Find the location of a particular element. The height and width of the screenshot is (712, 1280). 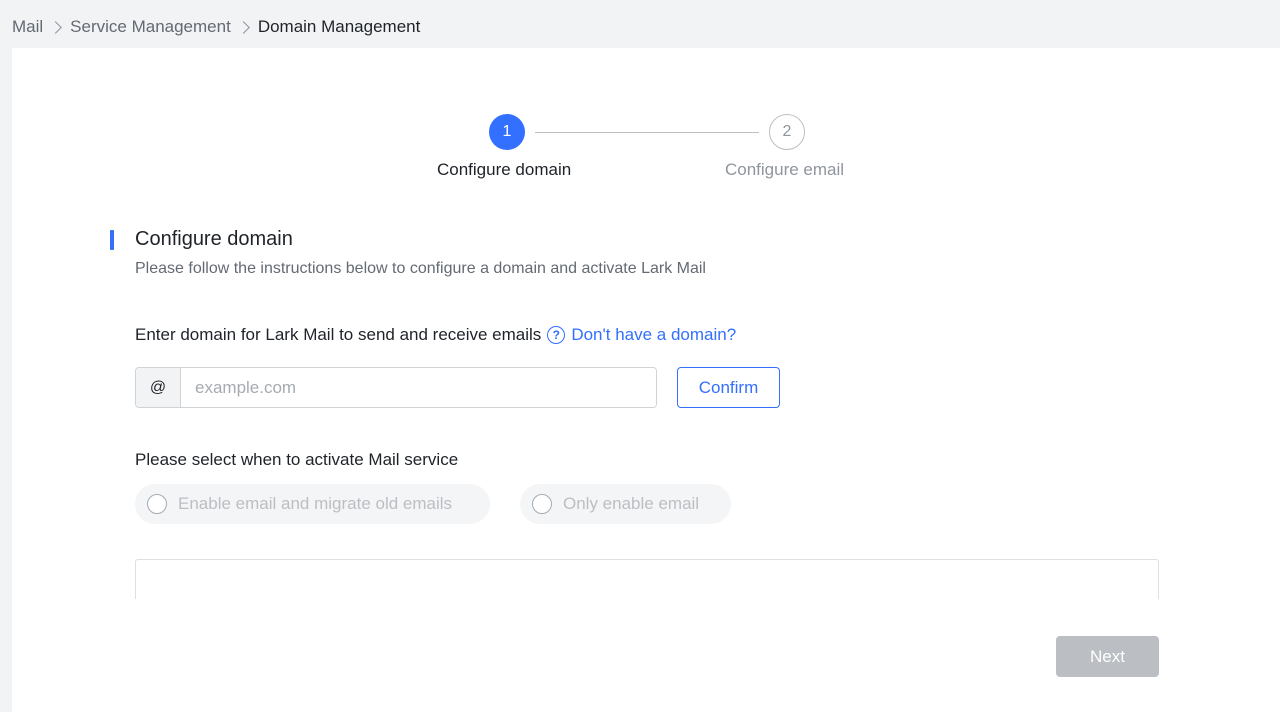

info-box is located at coordinates (647, 579).